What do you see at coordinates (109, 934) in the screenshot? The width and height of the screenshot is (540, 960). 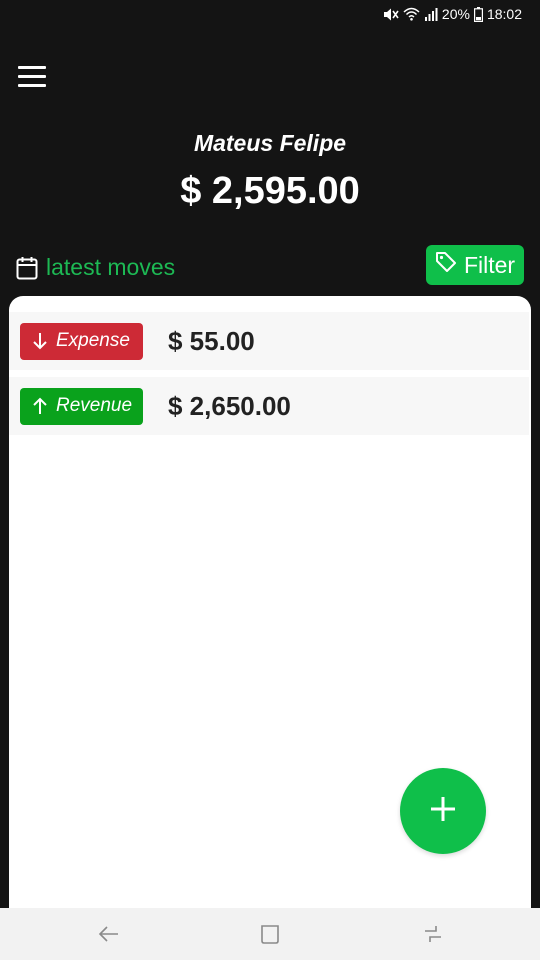 I see `back-icon` at bounding box center [109, 934].